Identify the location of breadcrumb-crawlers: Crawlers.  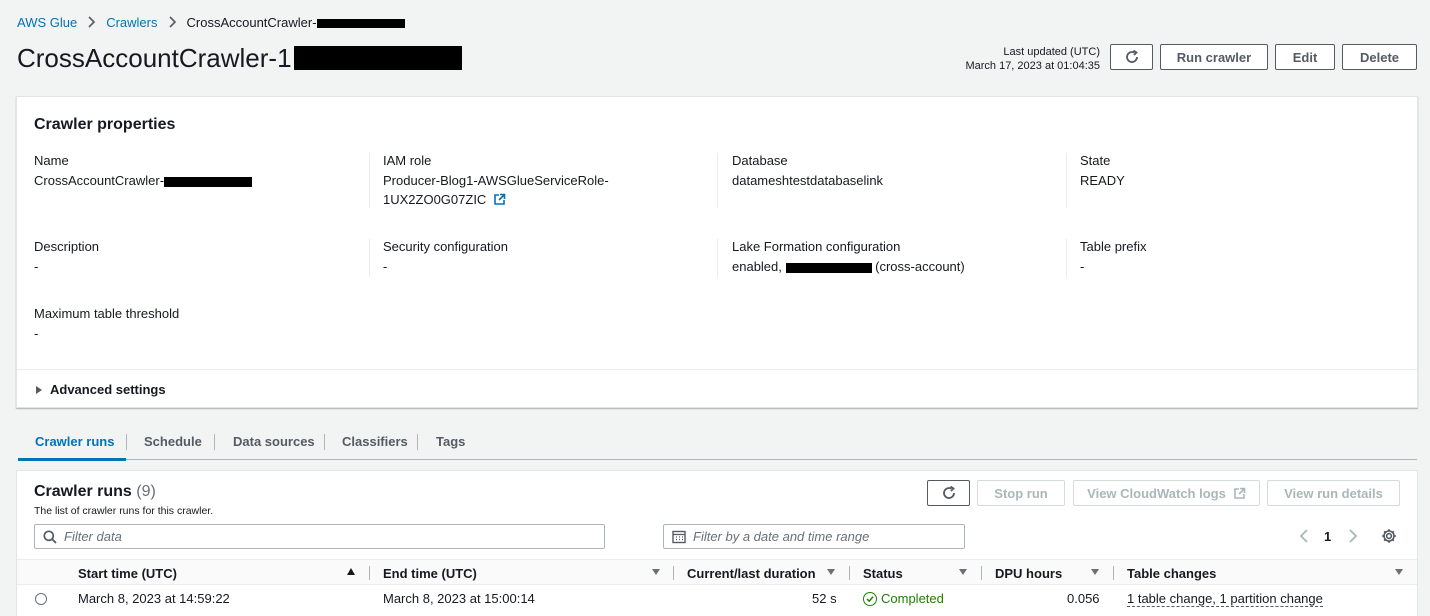
(131, 22).